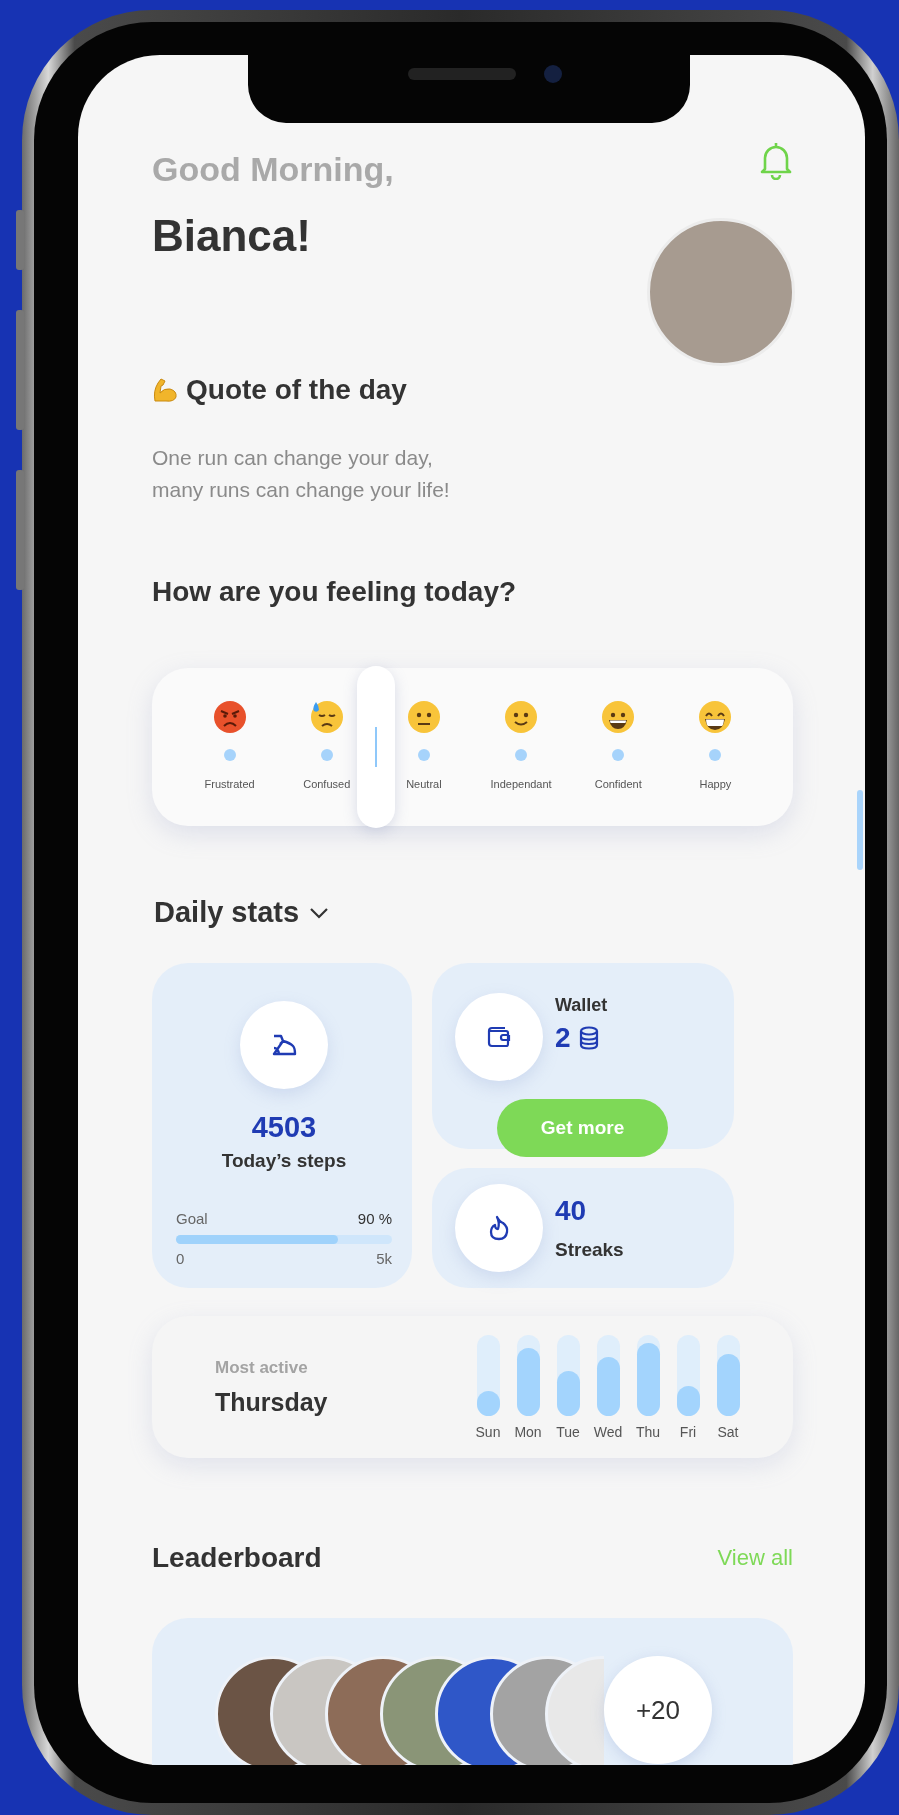 The height and width of the screenshot is (1815, 899). I want to click on section-title: Quote of the day, so click(296, 390).